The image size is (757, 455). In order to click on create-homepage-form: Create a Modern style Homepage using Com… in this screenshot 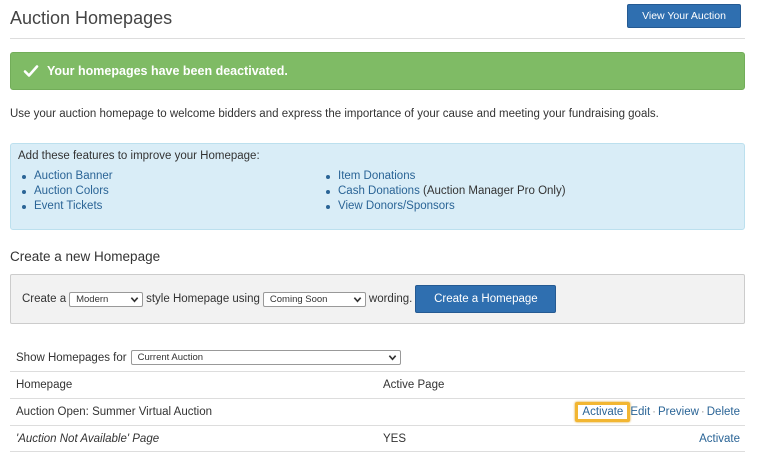, I will do `click(377, 299)`.